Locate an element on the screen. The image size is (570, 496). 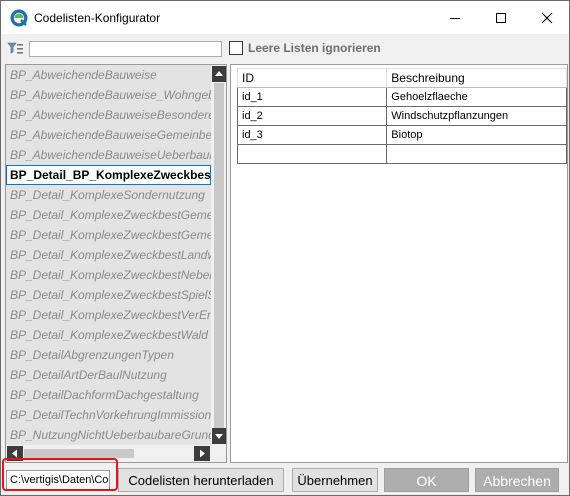
list-item: BP_AbweichendeBauweiseBesondererN is located at coordinates (108, 115).